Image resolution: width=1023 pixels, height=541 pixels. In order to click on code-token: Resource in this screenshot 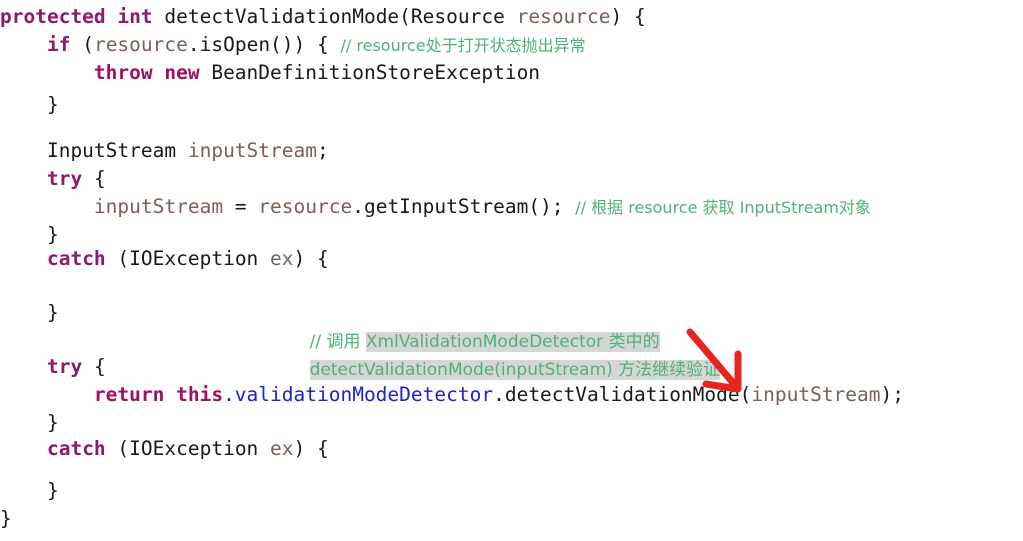, I will do `click(463, 16)`.